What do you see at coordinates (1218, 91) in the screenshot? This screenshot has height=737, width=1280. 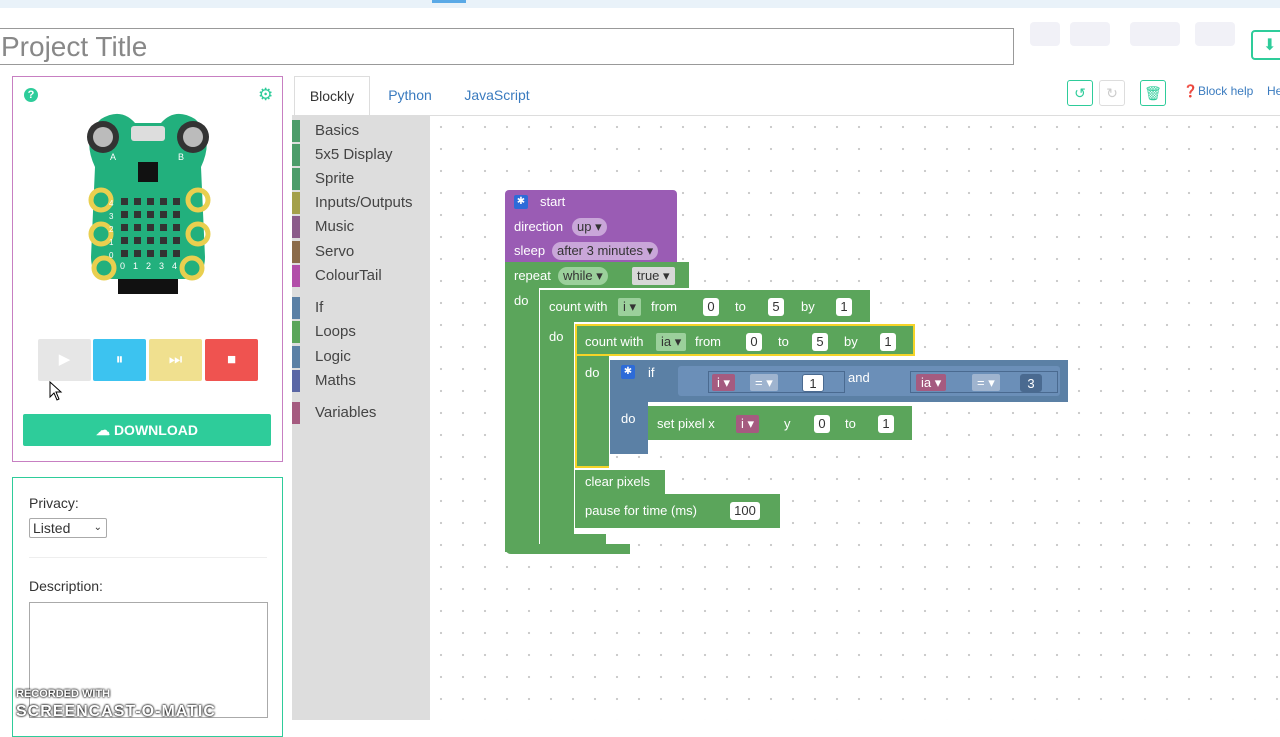 I see `block-help-link: ❓Block help` at bounding box center [1218, 91].